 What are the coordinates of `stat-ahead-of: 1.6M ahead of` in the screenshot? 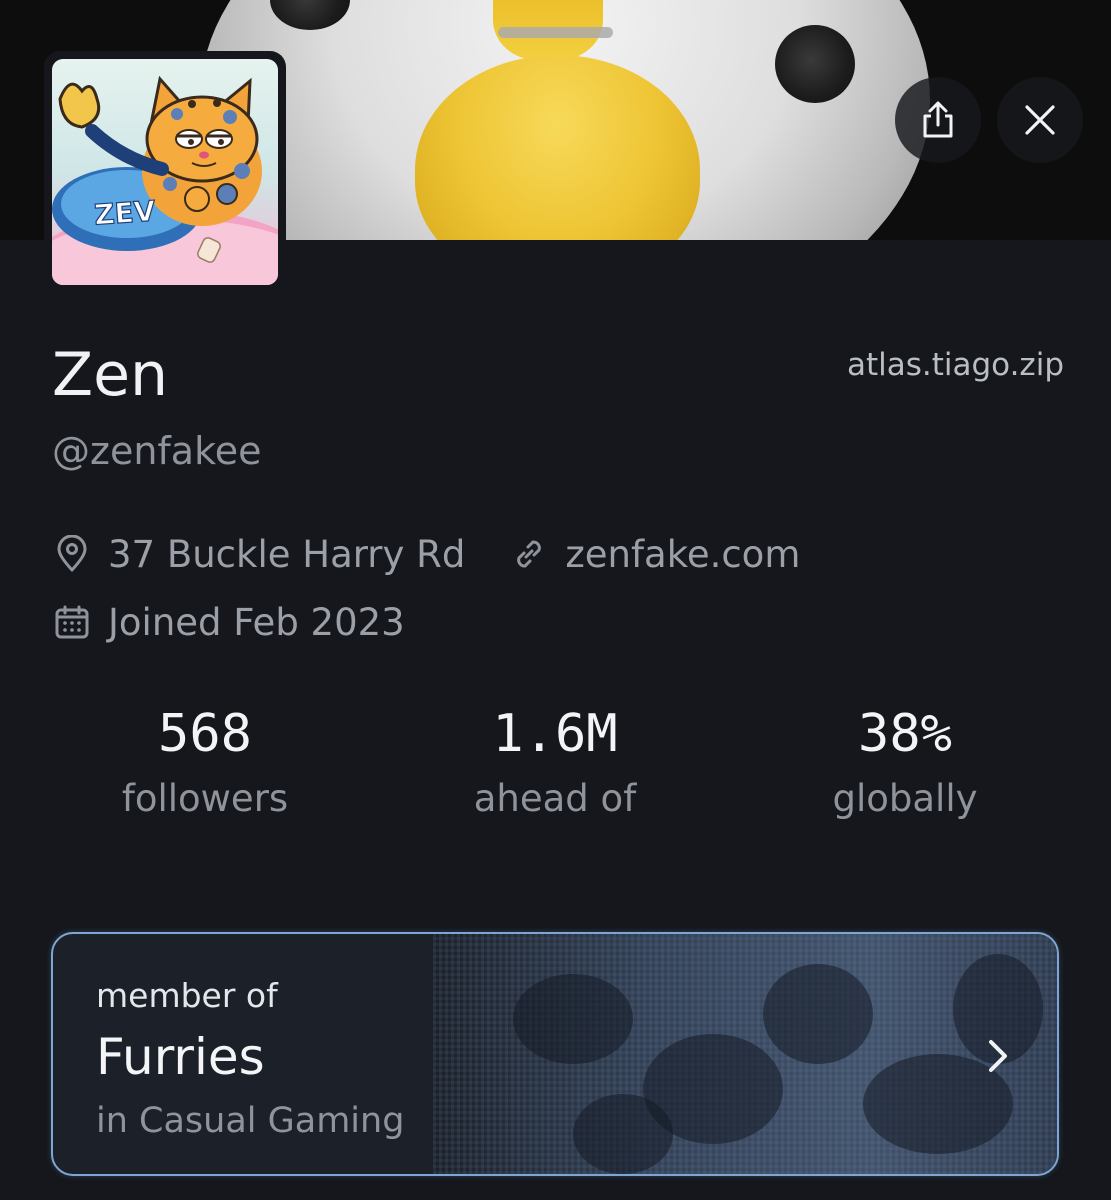 It's located at (555, 762).